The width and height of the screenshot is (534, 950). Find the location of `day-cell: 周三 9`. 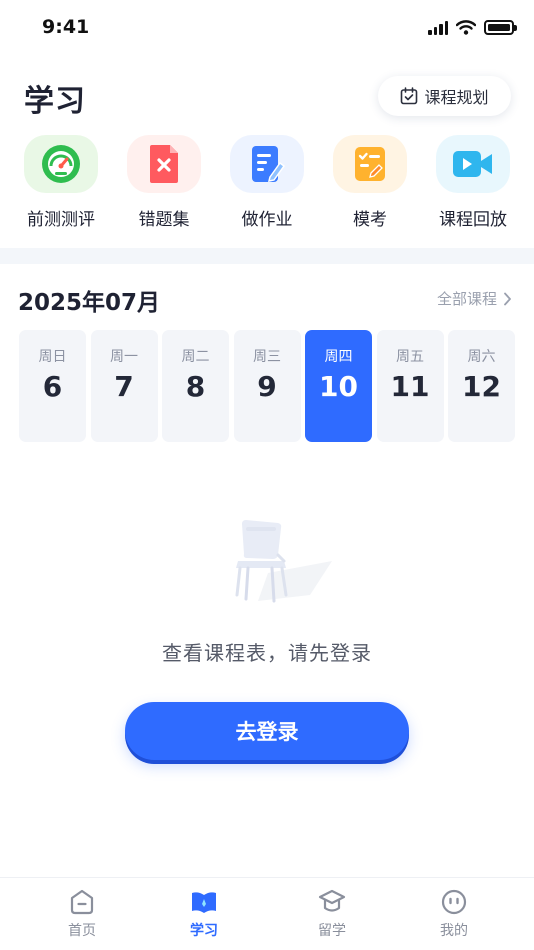

day-cell: 周三 9 is located at coordinates (267, 386).